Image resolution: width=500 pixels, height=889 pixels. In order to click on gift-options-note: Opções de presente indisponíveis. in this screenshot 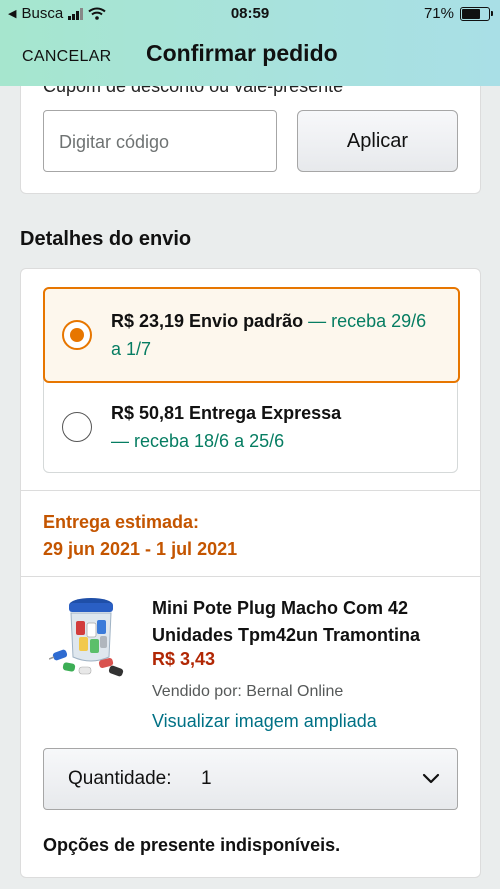, I will do `click(192, 845)`.